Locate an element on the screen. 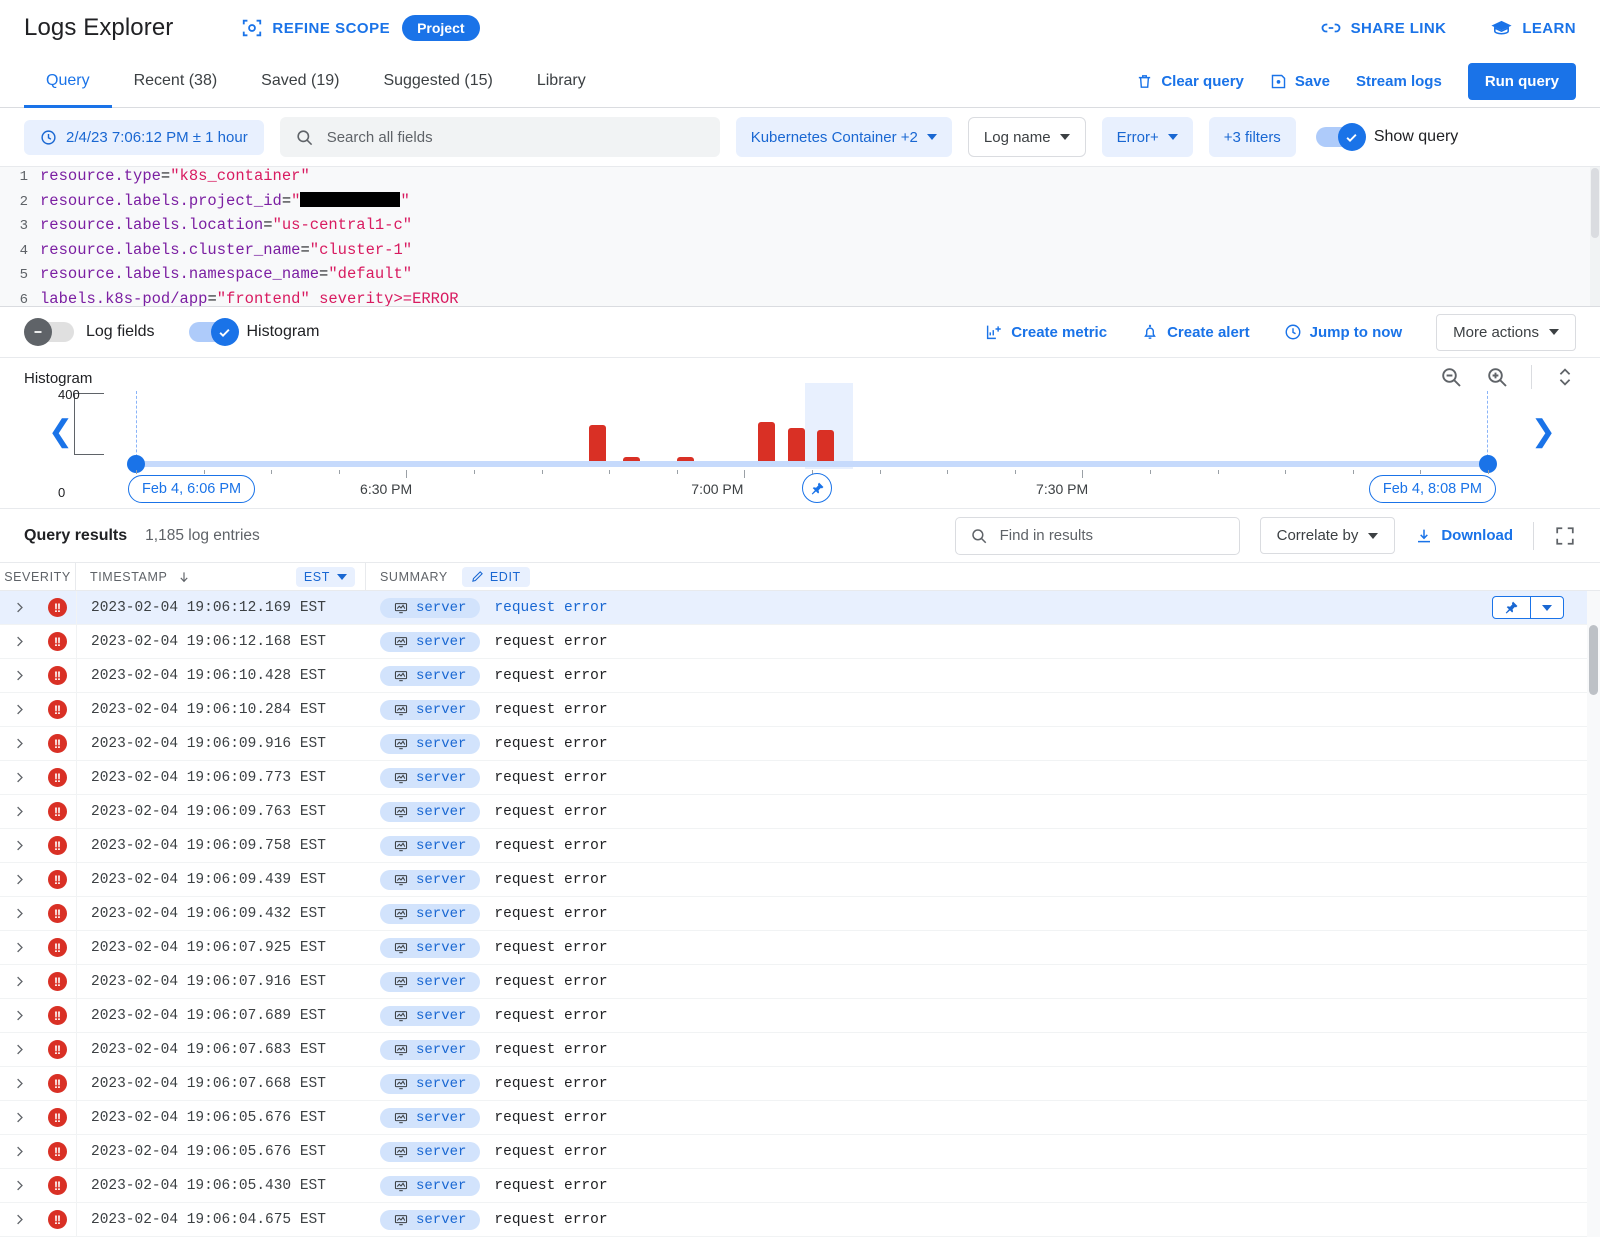 This screenshot has width=1600, height=1256. download-button: Download is located at coordinates (1464, 536).